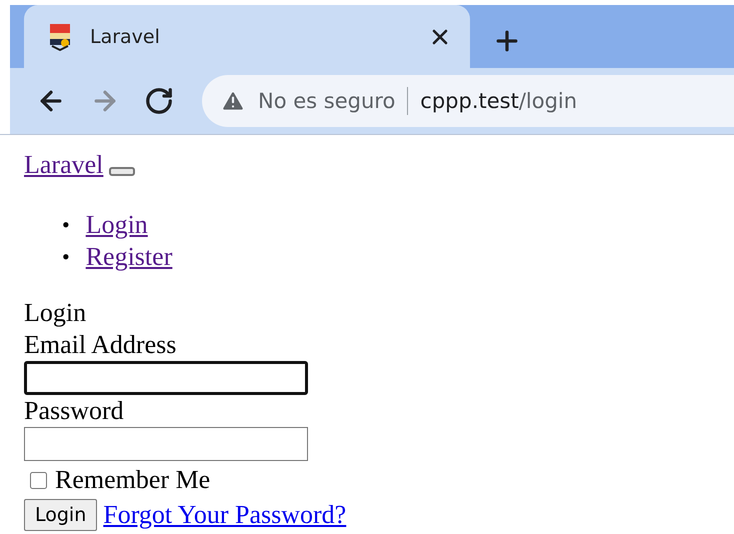  Describe the element at coordinates (56, 313) in the screenshot. I see `form-heading: Login` at that location.